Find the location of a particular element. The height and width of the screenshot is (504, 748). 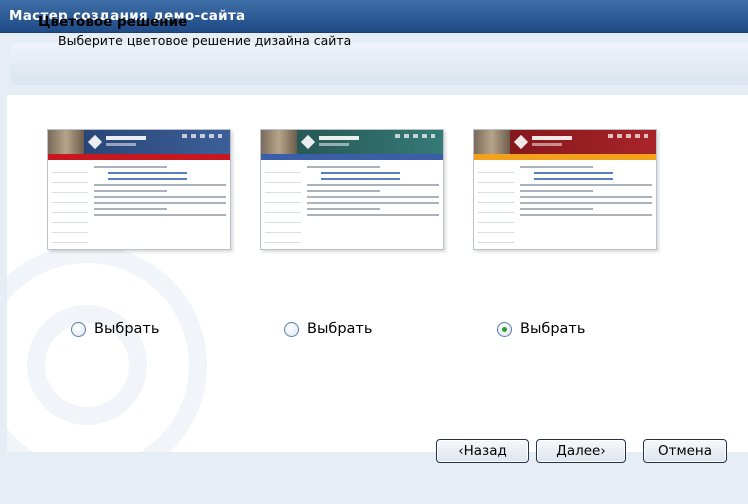

theme-preview-red is located at coordinates (139, 189).